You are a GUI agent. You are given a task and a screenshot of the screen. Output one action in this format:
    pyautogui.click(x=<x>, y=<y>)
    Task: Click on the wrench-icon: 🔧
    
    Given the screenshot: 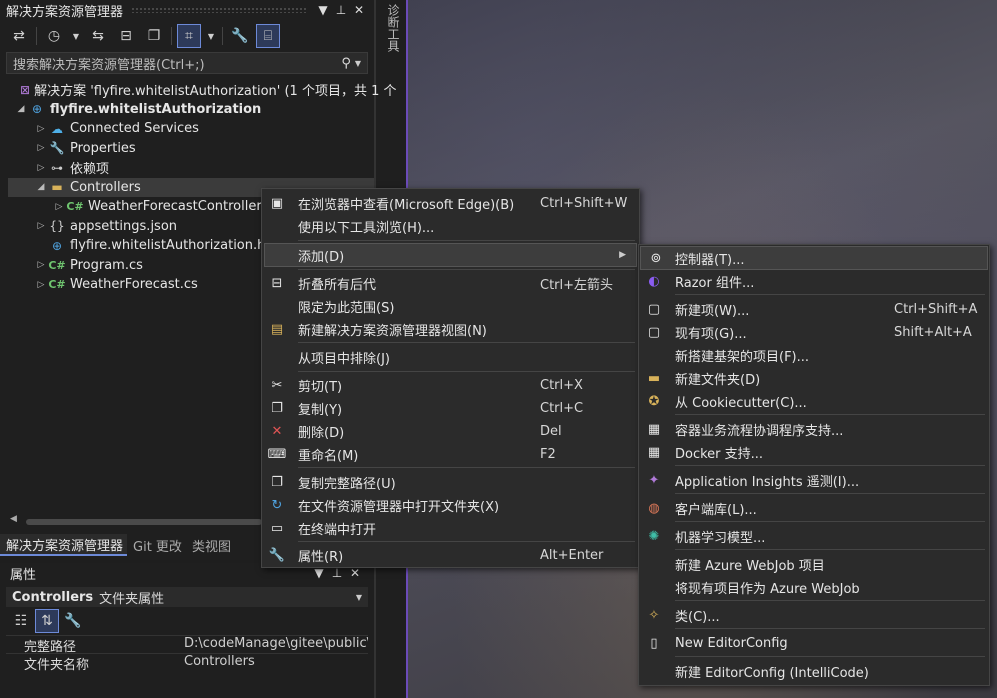 What is the action you would take?
    pyautogui.click(x=240, y=36)
    